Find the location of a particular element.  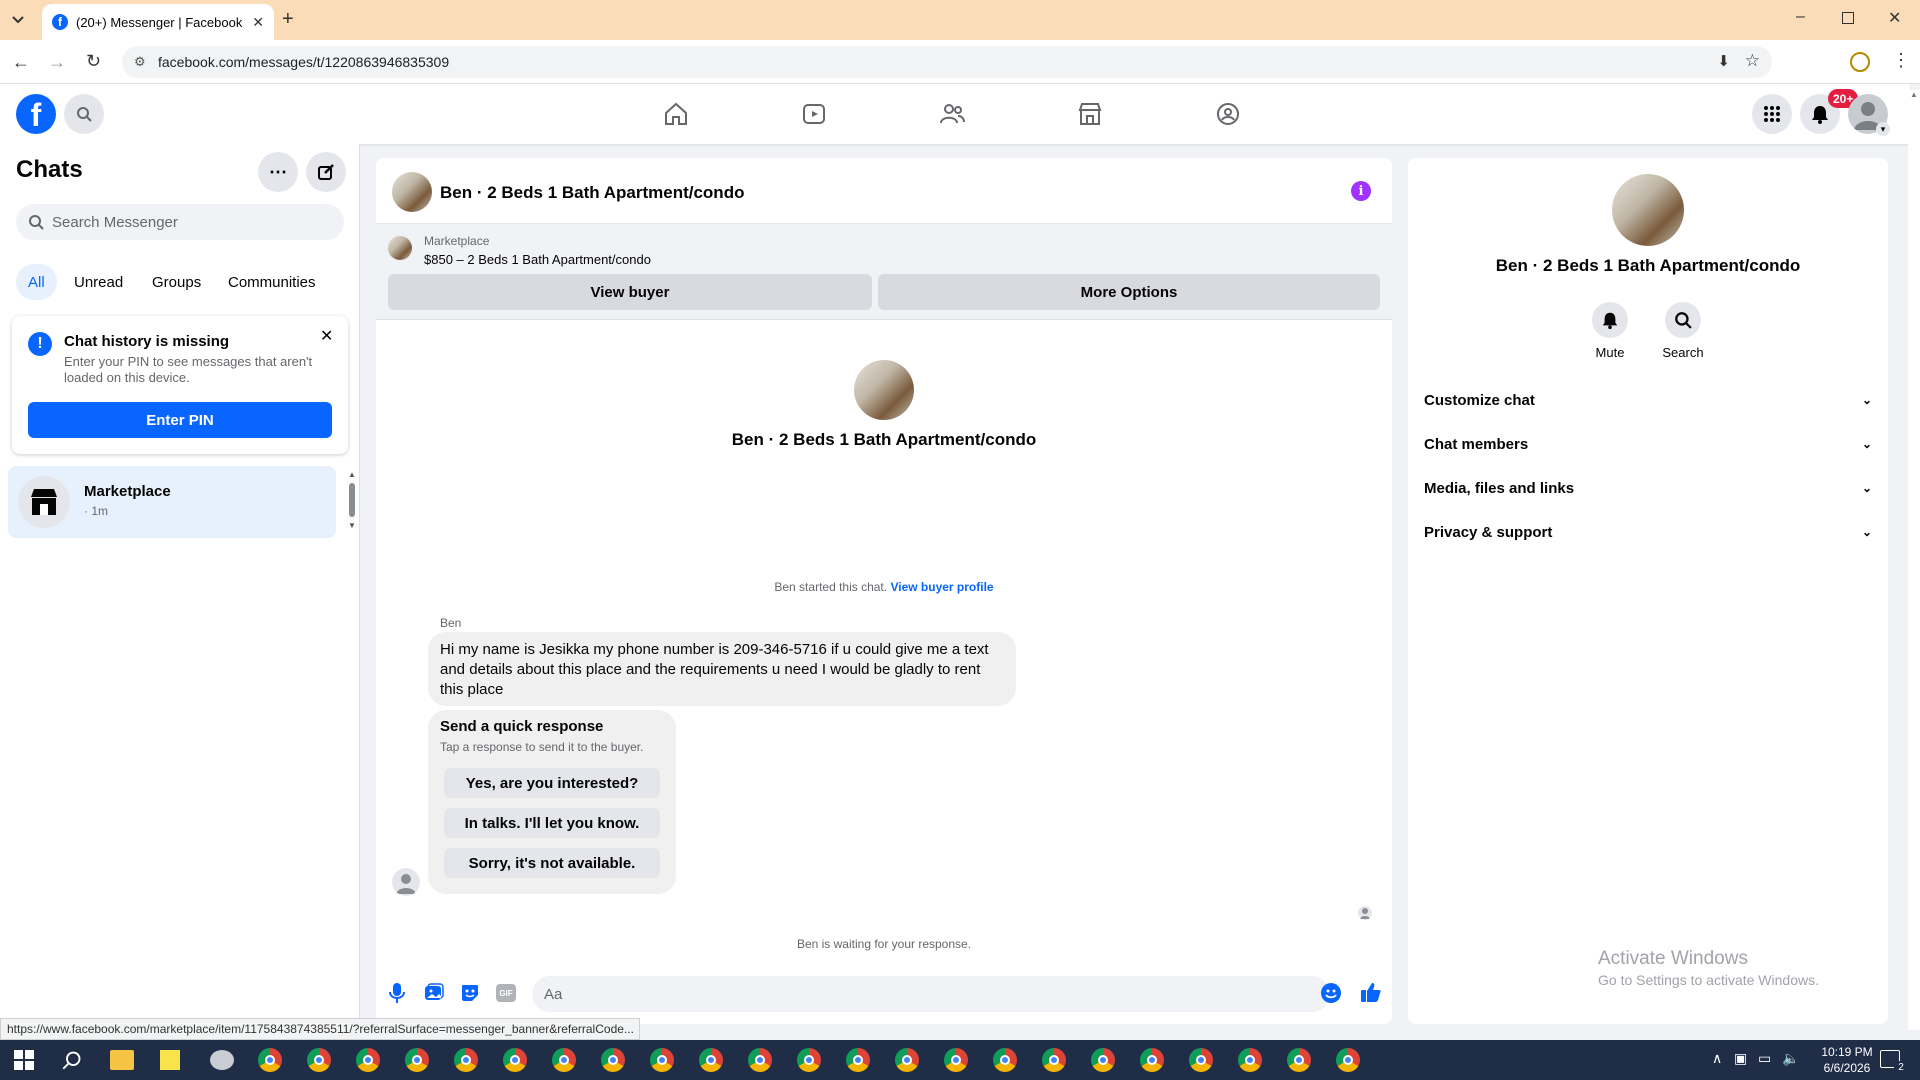

enter-pin-button: Enter PIN is located at coordinates (180, 420).